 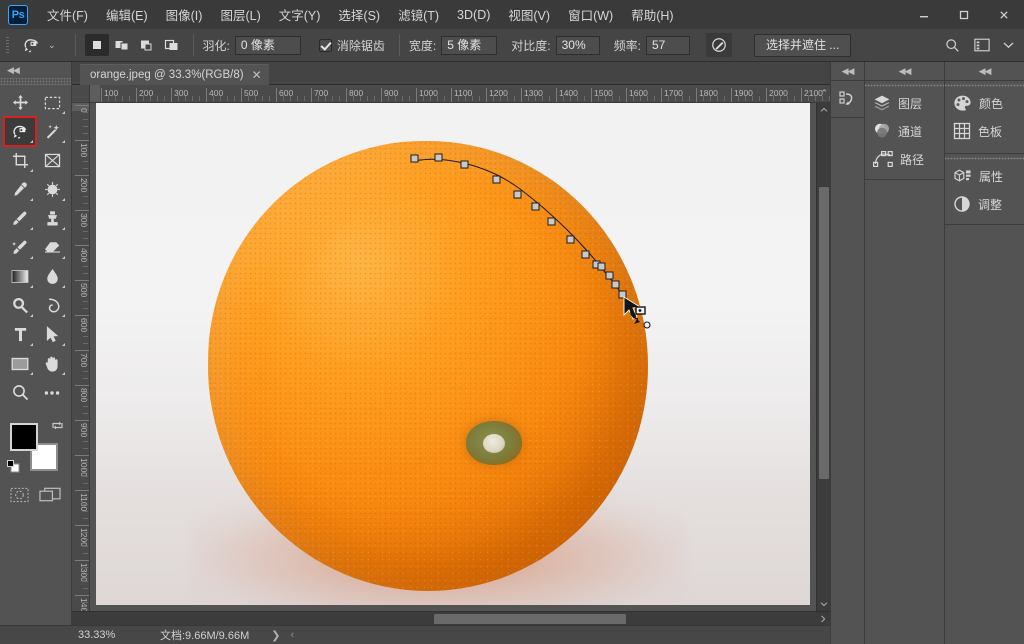 I want to click on tool-preset-chevron-down-icon: ⌄, so click(x=52, y=45).